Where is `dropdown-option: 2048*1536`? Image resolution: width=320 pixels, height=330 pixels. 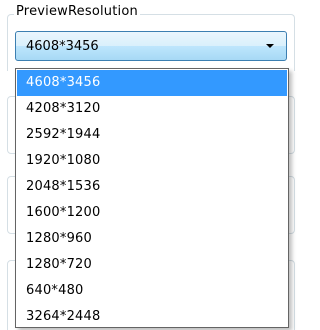
dropdown-option: 2048*1536 is located at coordinates (152, 187).